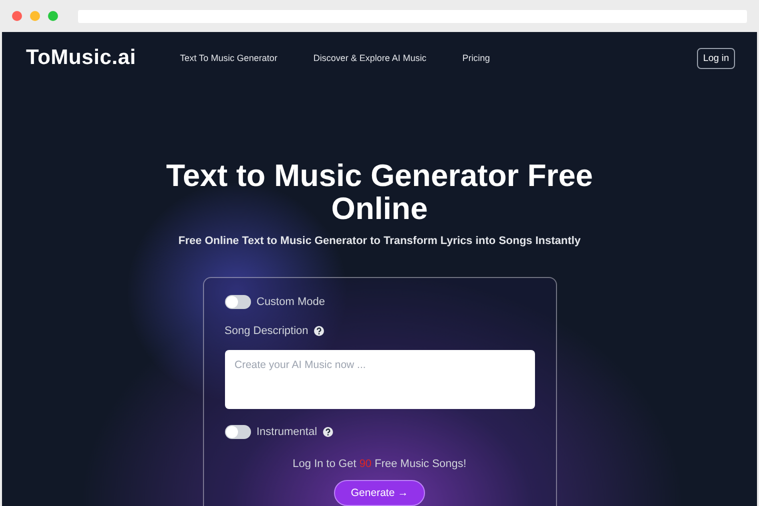 The image size is (759, 506). What do you see at coordinates (476, 58) in the screenshot?
I see `nav-link: Pricing` at bounding box center [476, 58].